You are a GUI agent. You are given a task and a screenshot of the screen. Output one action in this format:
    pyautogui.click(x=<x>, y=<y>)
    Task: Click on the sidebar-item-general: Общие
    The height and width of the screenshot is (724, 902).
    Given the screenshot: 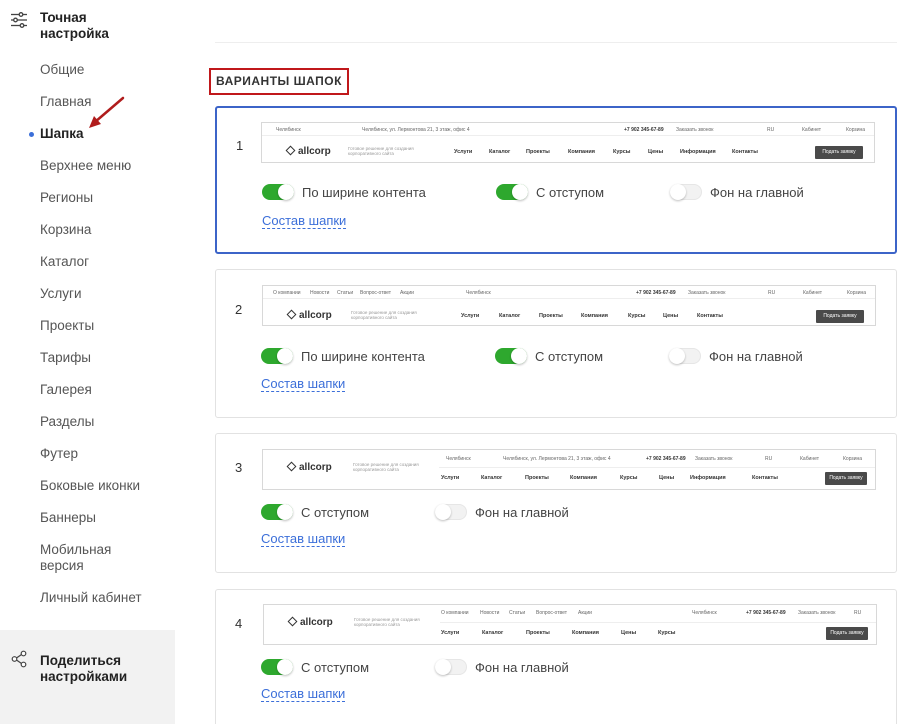 What is the action you would take?
    pyautogui.click(x=91, y=78)
    